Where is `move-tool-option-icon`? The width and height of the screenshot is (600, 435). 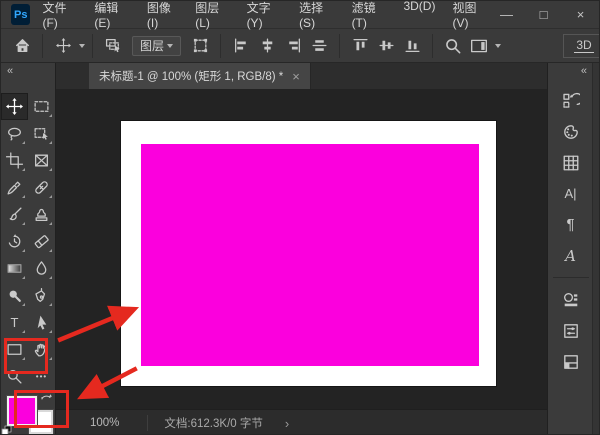 move-tool-option-icon is located at coordinates (63, 46).